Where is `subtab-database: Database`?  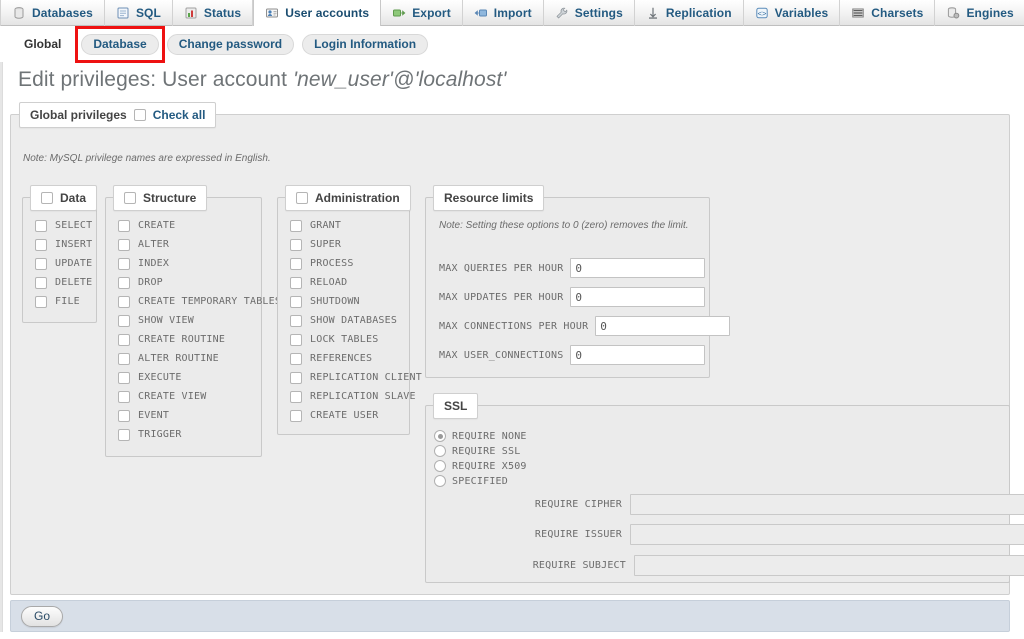
subtab-database: Database is located at coordinates (120, 44).